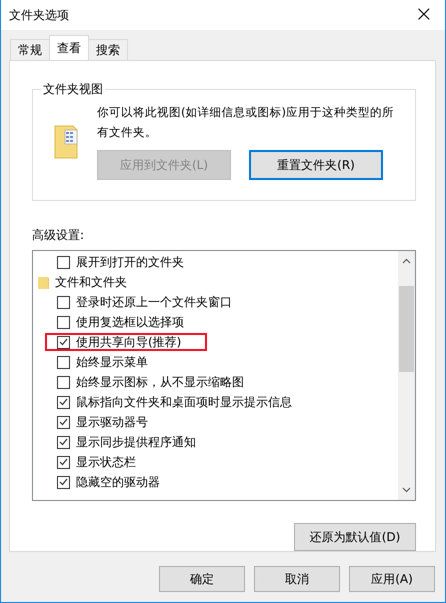  Describe the element at coordinates (184, 402) in the screenshot. I see `setting-label: 鼠标指向文件夹和桌面项时显示提示信息` at that location.